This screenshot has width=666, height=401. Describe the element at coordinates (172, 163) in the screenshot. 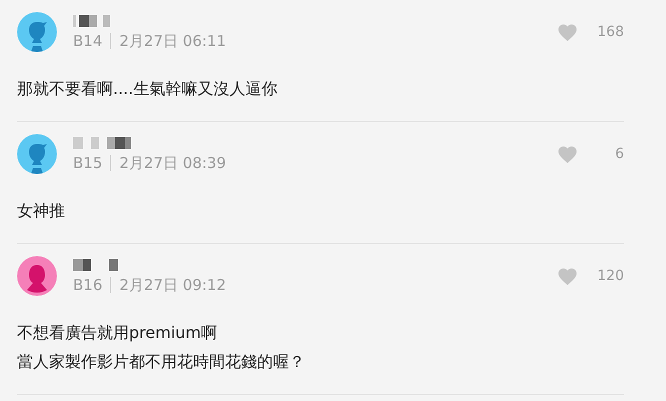

I see `timestamp: 2月27日 08:39` at that location.